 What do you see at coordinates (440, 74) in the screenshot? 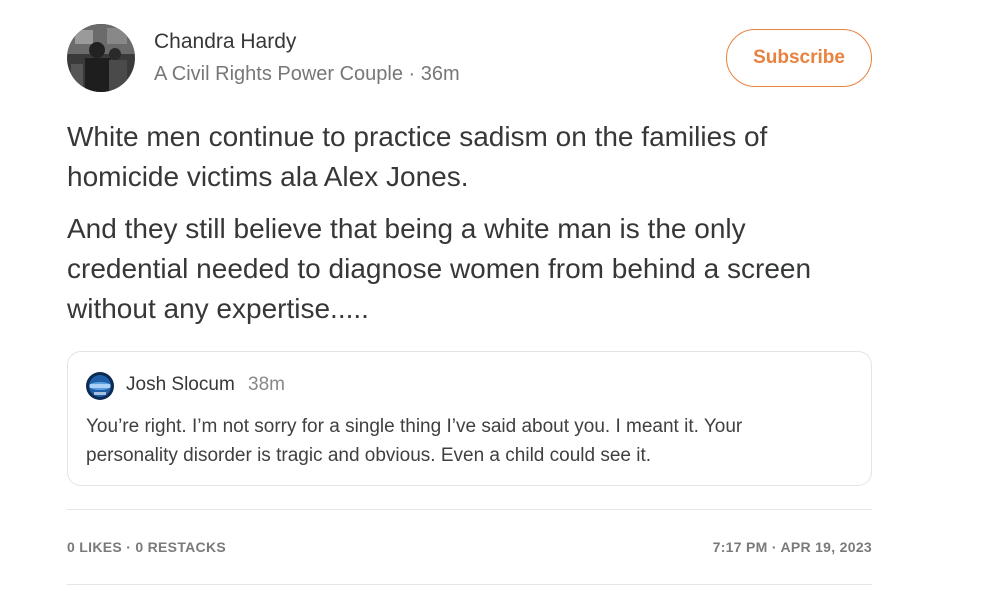
I see `post-time: 36m` at bounding box center [440, 74].